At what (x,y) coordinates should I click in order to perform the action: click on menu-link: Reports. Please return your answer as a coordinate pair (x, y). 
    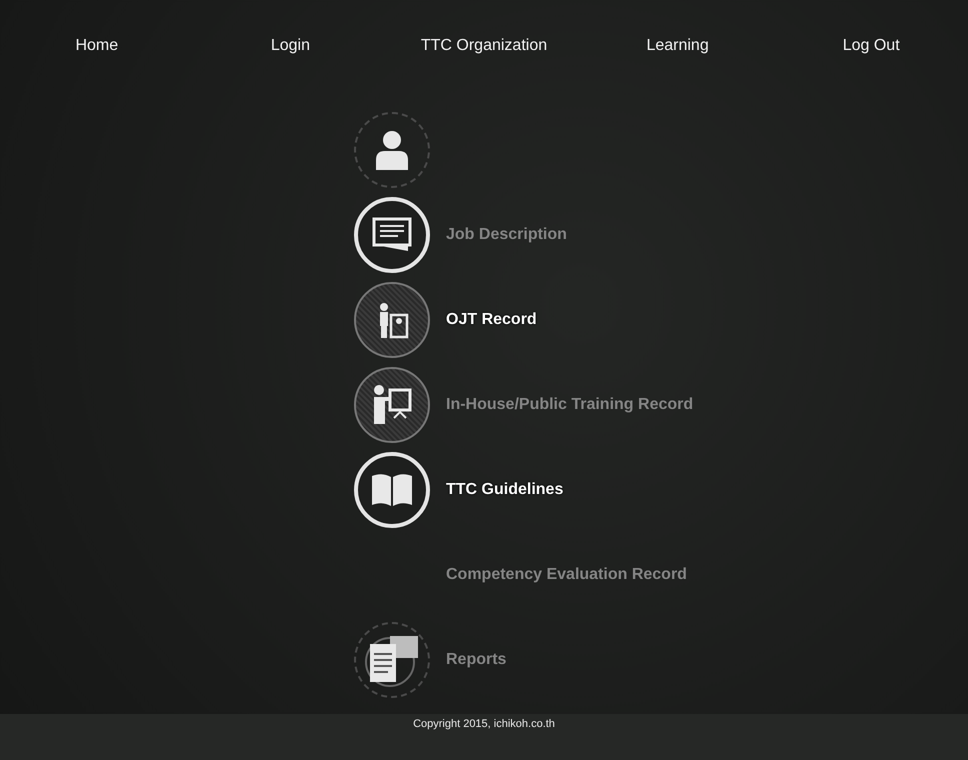
    Looking at the image, I should click on (476, 659).